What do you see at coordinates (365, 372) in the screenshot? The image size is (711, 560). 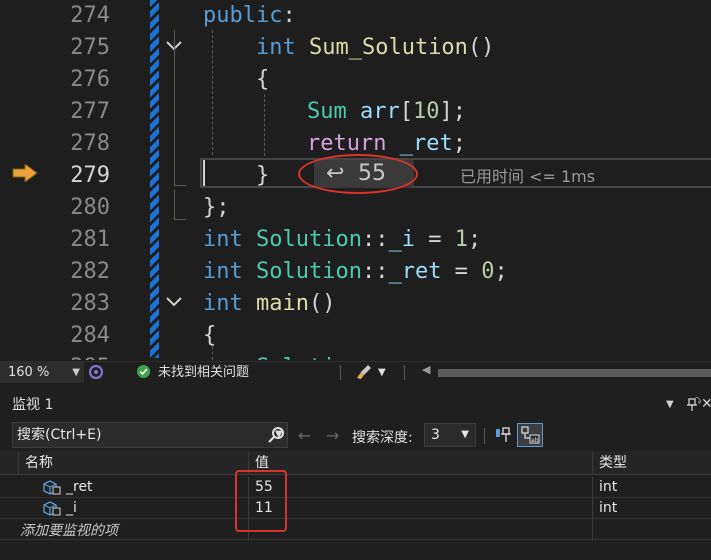 I see `cleanup-brush-icon` at bounding box center [365, 372].